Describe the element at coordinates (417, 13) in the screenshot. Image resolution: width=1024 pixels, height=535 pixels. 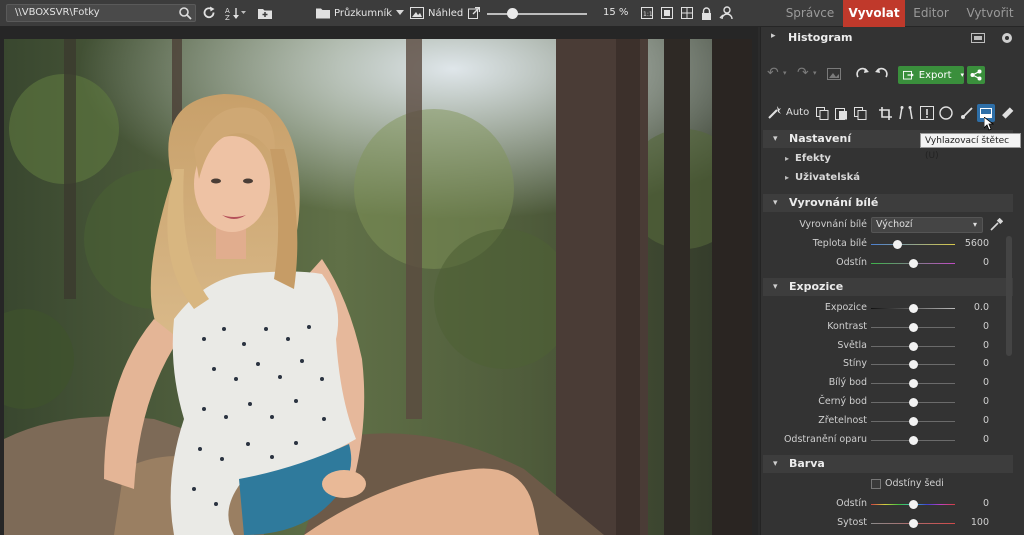
I see `image-icon` at that location.